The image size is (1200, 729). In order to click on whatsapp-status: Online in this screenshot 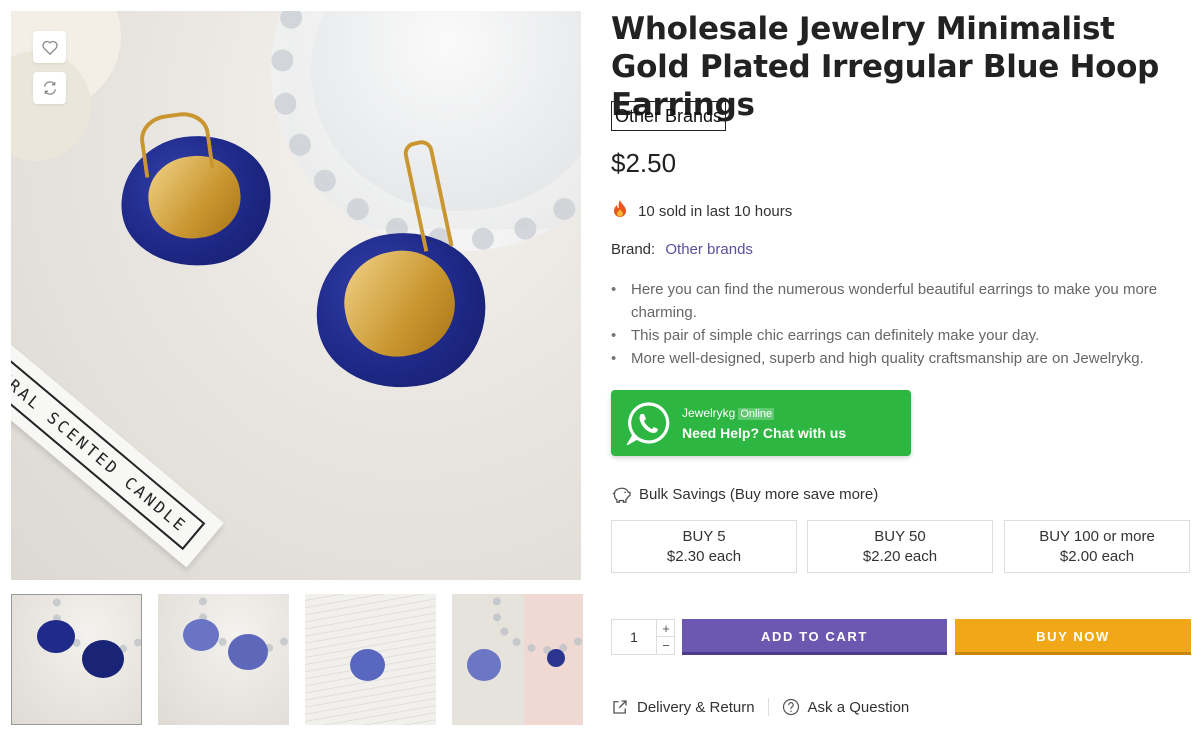, I will do `click(756, 413)`.